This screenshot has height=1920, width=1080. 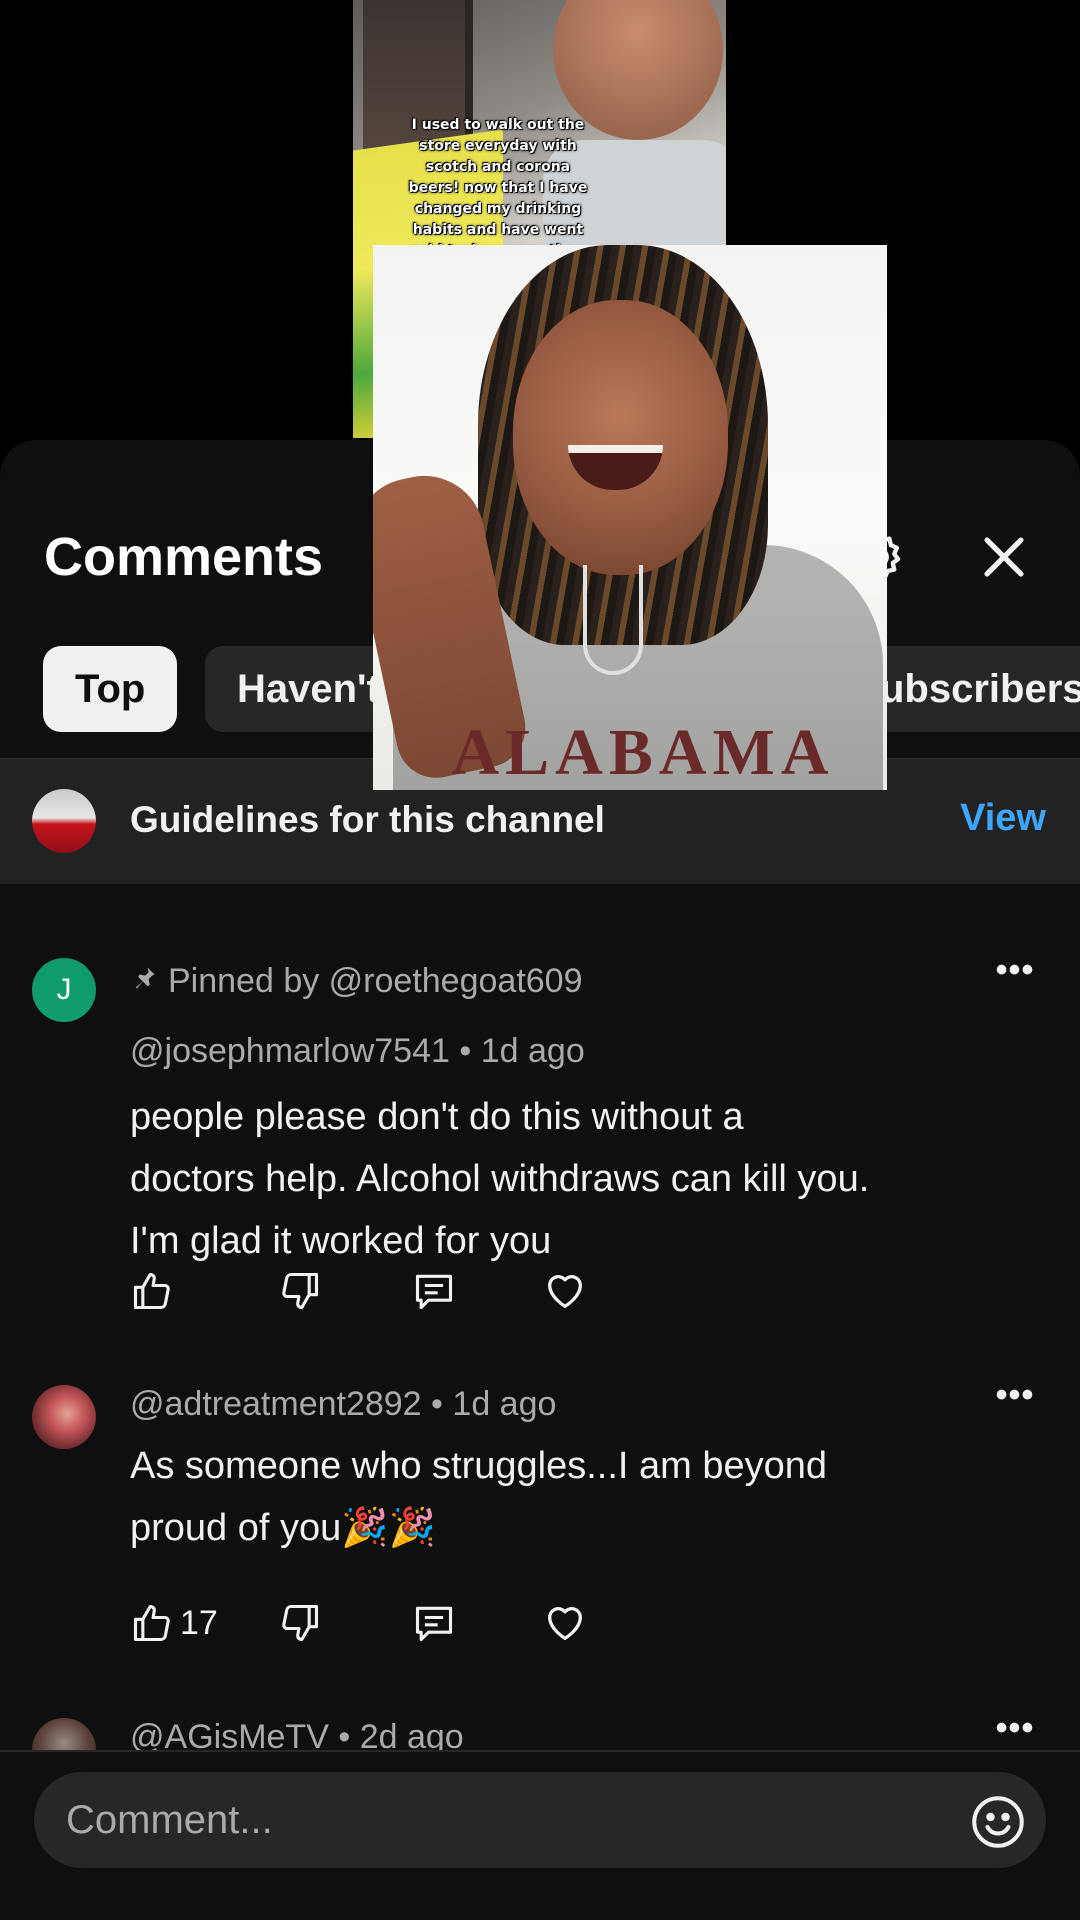 I want to click on avatar, so click(x=64, y=1417).